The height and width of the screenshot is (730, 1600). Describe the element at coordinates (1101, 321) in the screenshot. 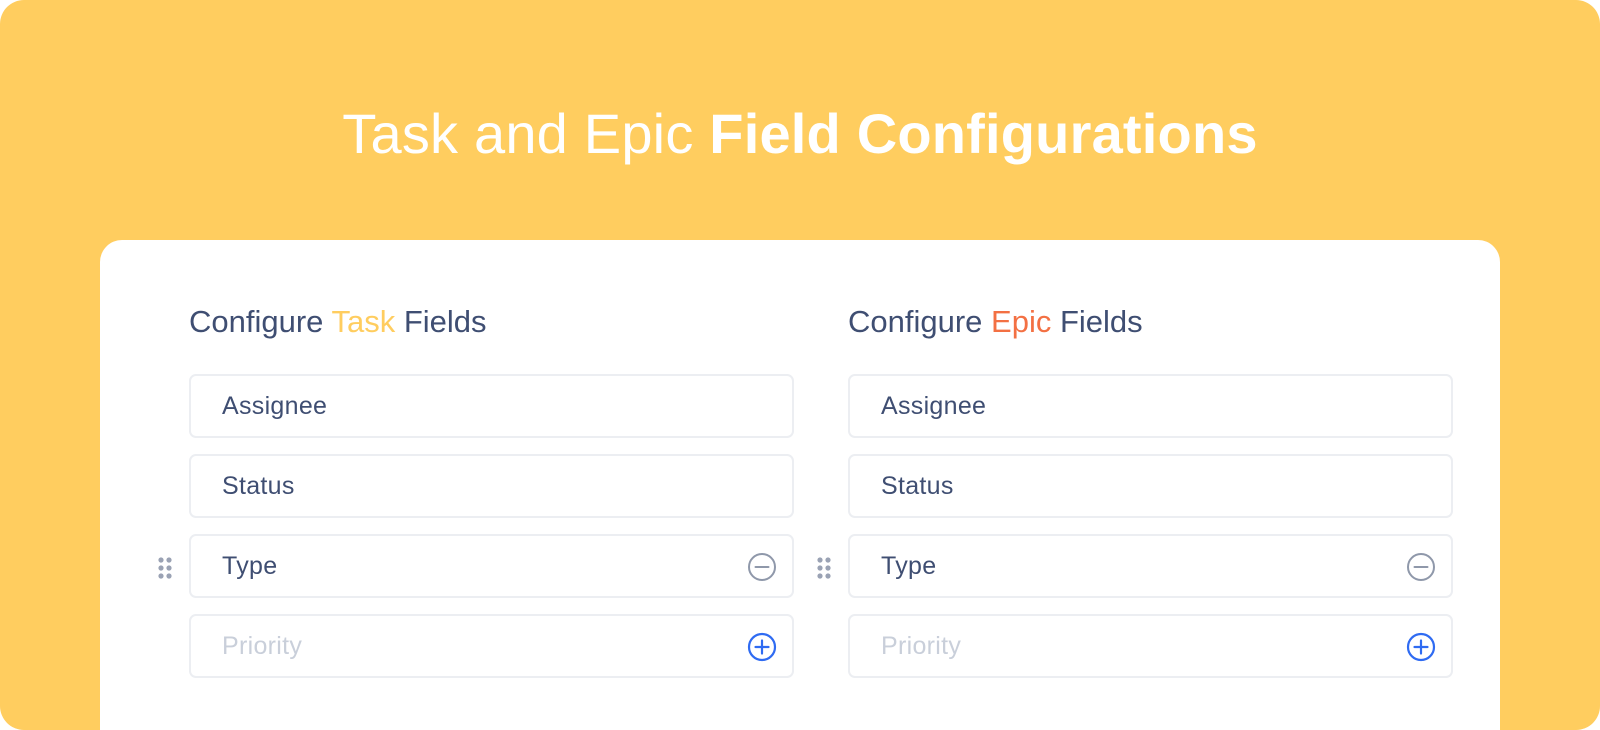

I see `epic-title-suffix: Fields` at that location.